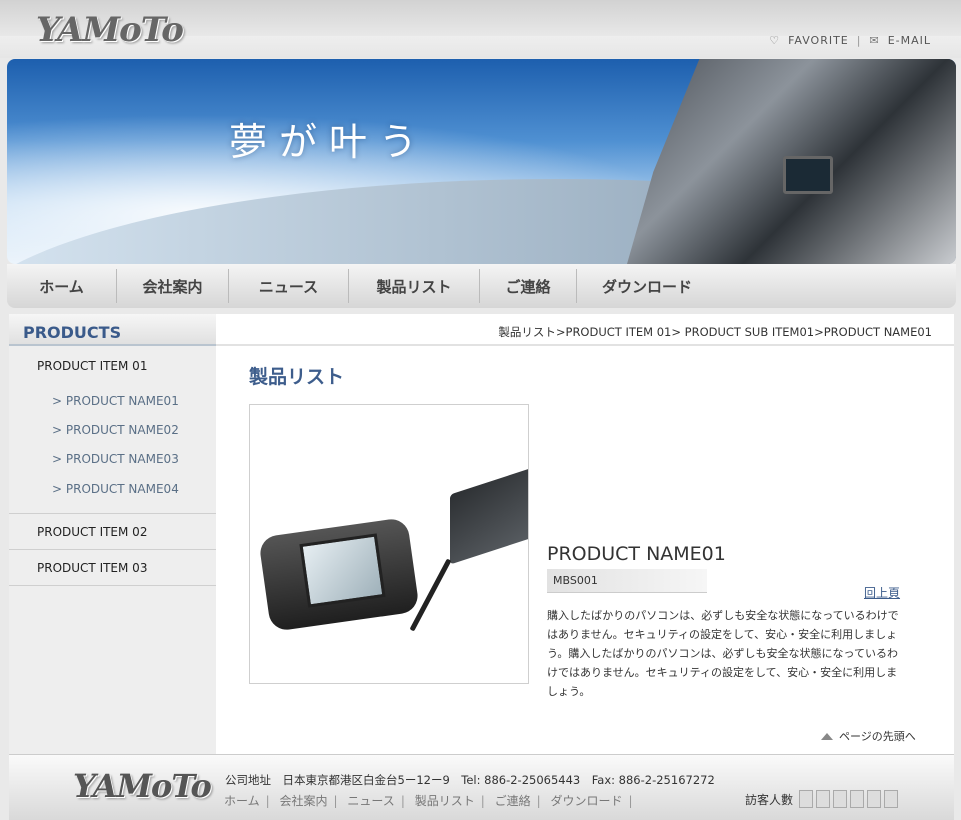  Describe the element at coordinates (445, 801) in the screenshot. I see `footer-link-products: 製品リスト` at that location.